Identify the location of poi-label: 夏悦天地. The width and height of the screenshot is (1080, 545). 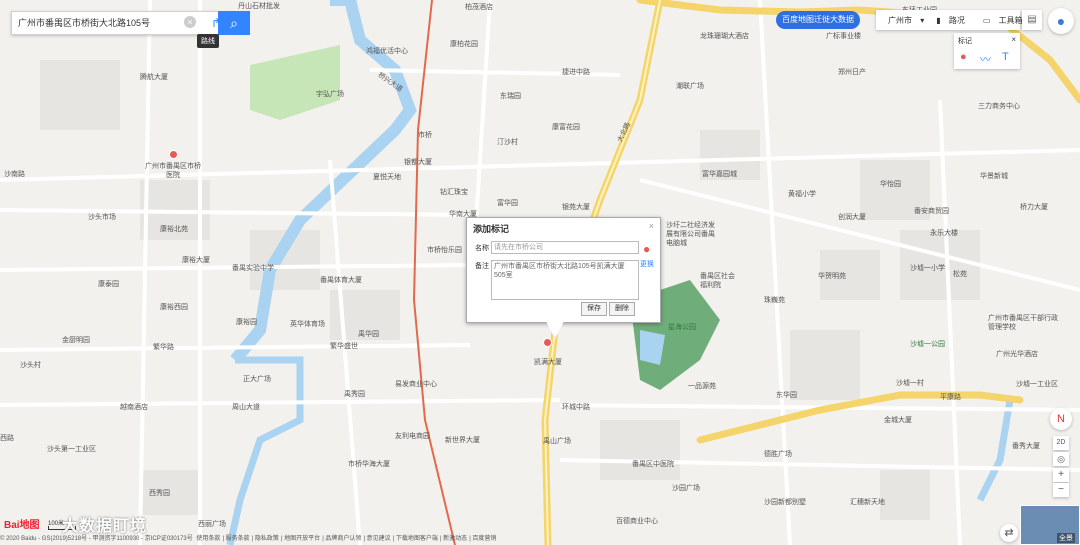
(387, 177).